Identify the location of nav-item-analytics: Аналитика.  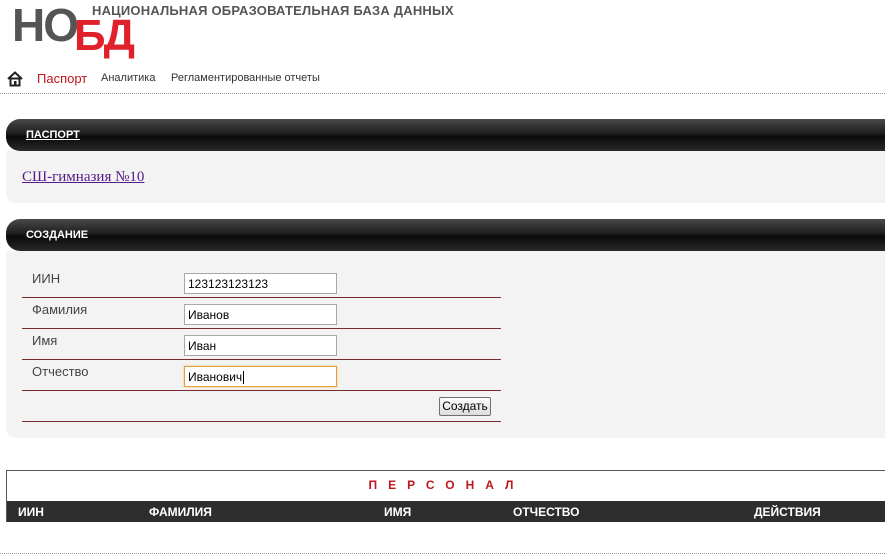
(128, 78).